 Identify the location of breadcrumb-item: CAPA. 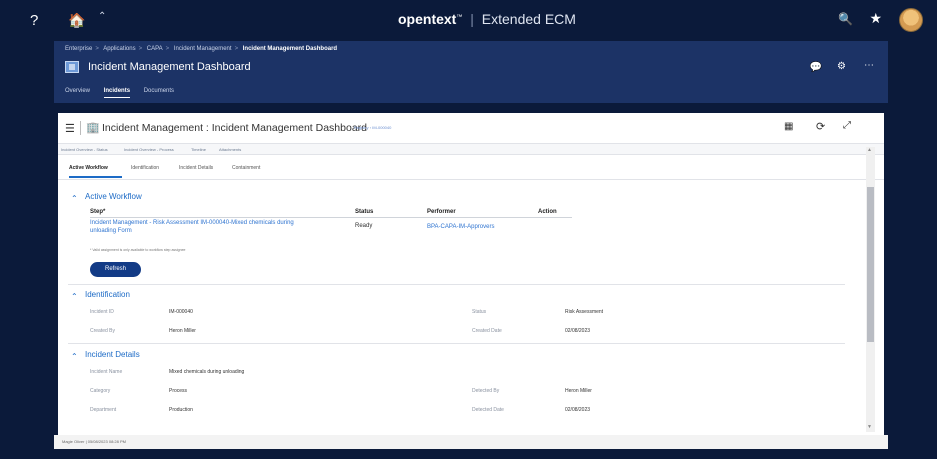
(155, 49).